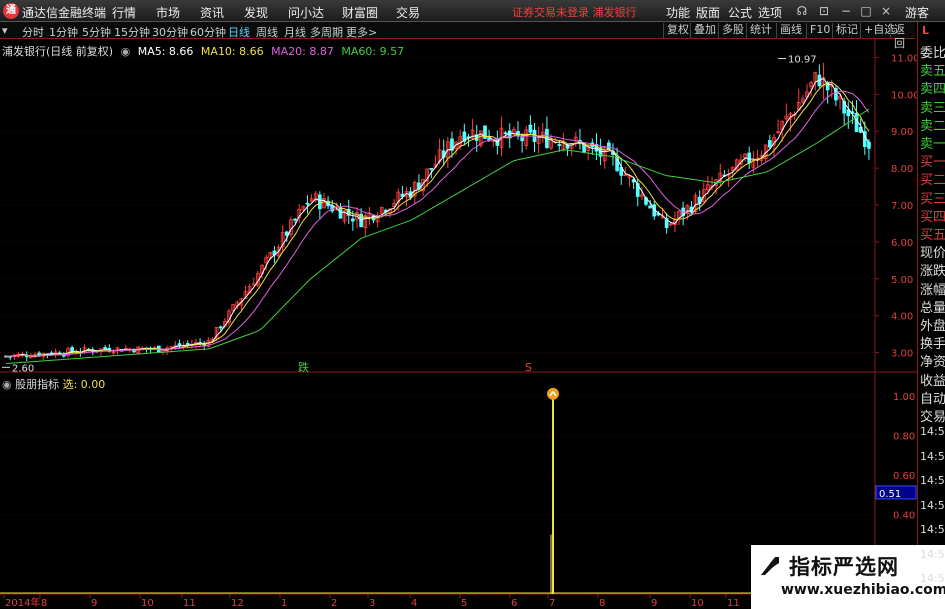 Image resolution: width=945 pixels, height=609 pixels. Describe the element at coordinates (168, 12) in the screenshot. I see `menu-market: 市场` at that location.